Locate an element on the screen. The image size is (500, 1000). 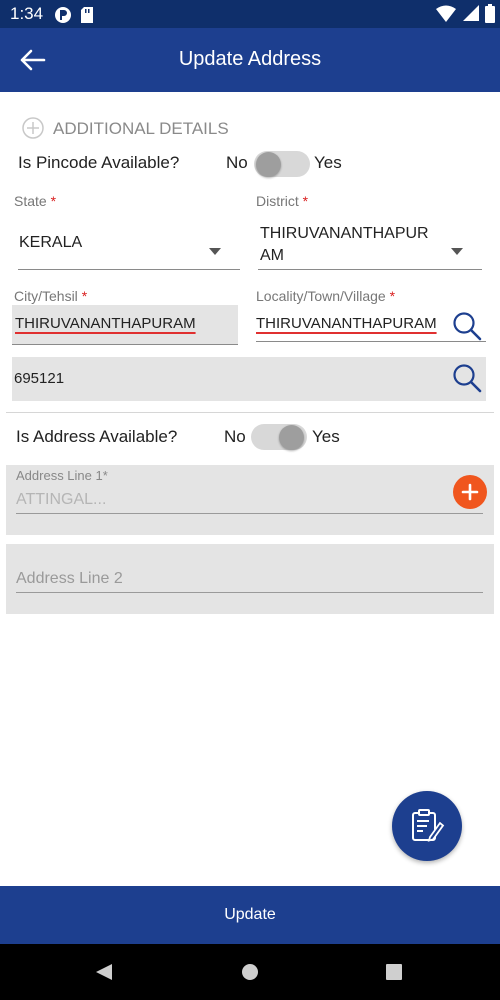
address-line2-container: Address Line 2 is located at coordinates (250, 579).